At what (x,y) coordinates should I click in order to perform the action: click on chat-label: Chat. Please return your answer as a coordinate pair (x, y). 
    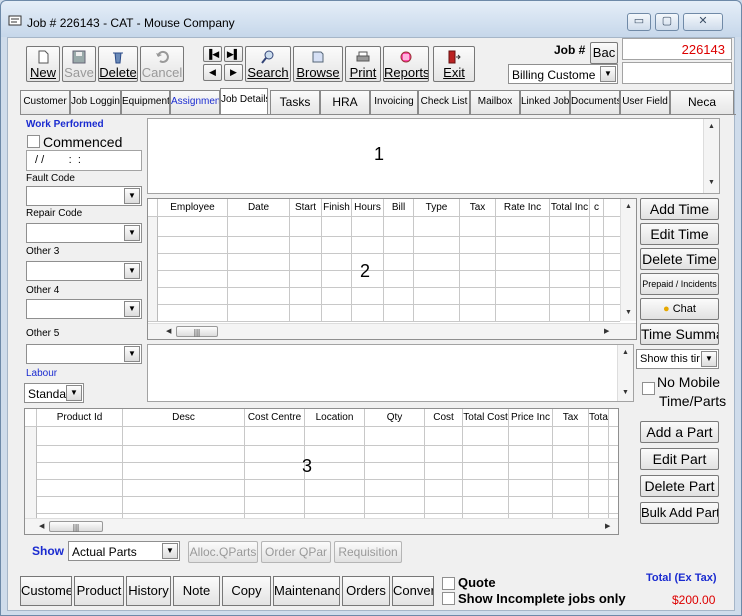
    Looking at the image, I should click on (684, 309).